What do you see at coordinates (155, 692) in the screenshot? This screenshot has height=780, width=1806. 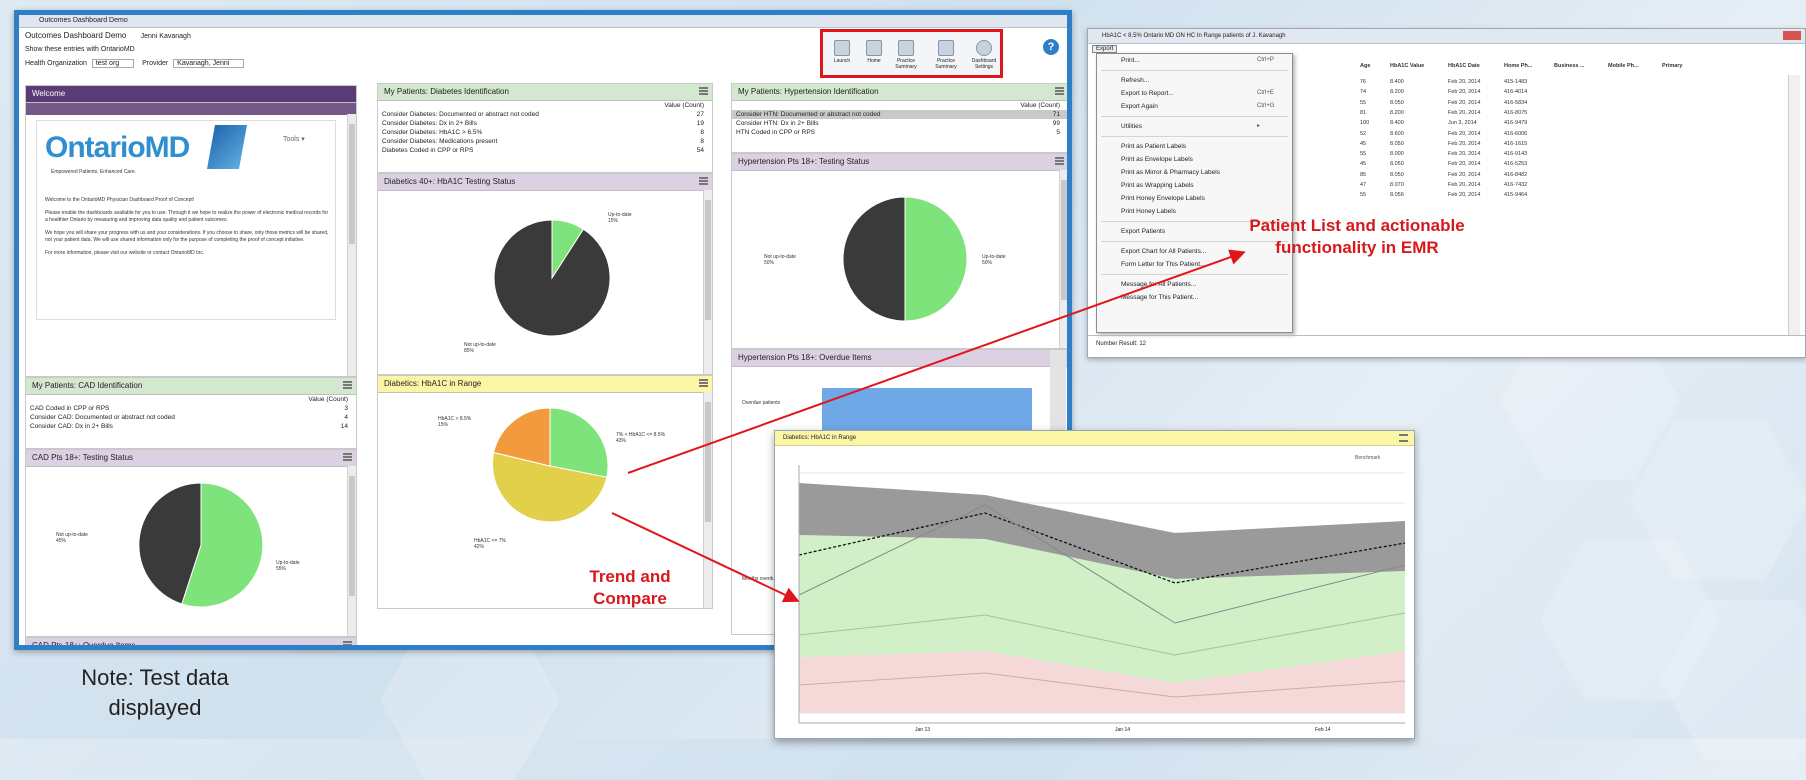 I see `test-data-note: Note: Test data displayed` at bounding box center [155, 692].